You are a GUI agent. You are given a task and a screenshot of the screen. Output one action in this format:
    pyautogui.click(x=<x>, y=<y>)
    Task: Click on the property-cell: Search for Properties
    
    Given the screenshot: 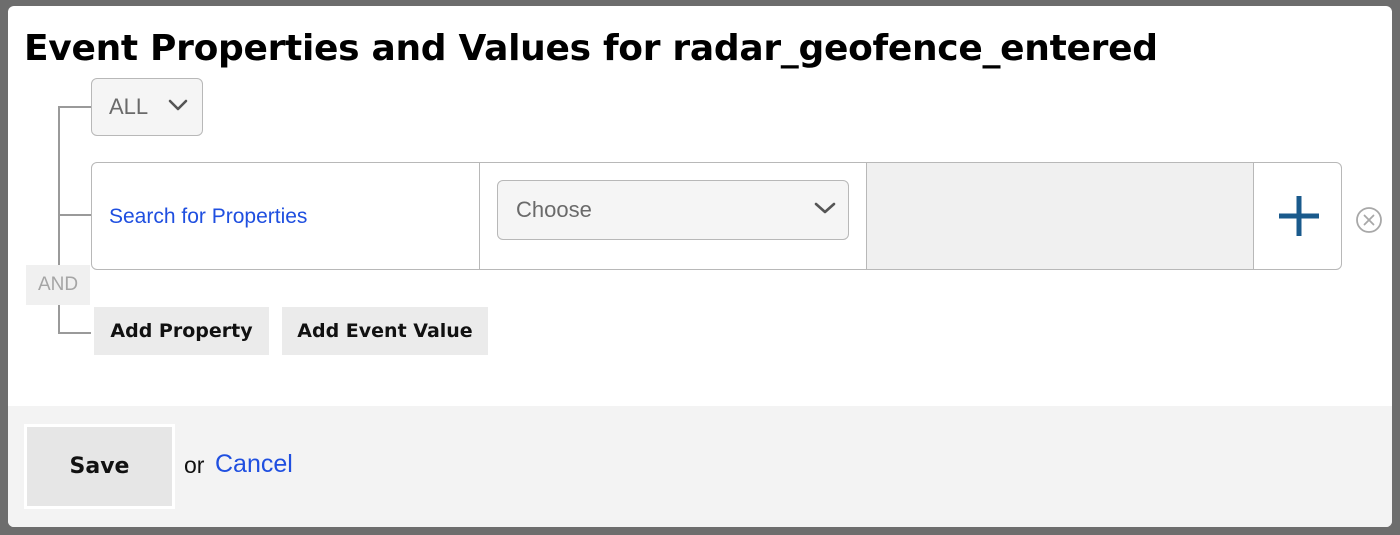 What is the action you would take?
    pyautogui.click(x=286, y=216)
    